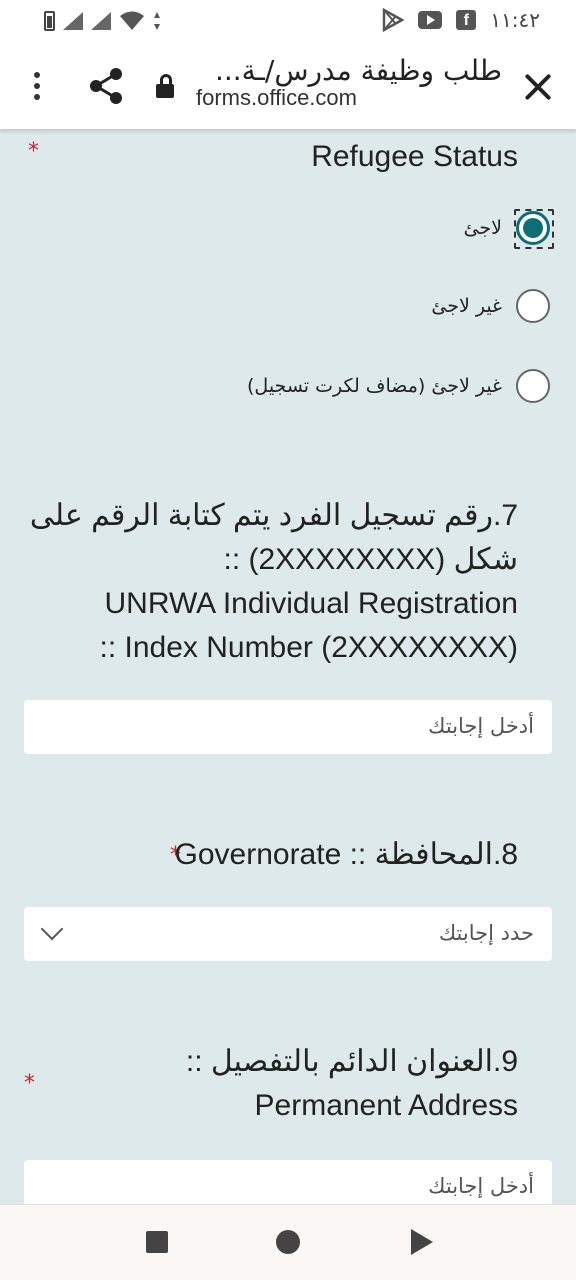 Image resolution: width=576 pixels, height=1280 pixels. What do you see at coordinates (276, 97) in the screenshot?
I see `page-url: forms.office.com` at bounding box center [276, 97].